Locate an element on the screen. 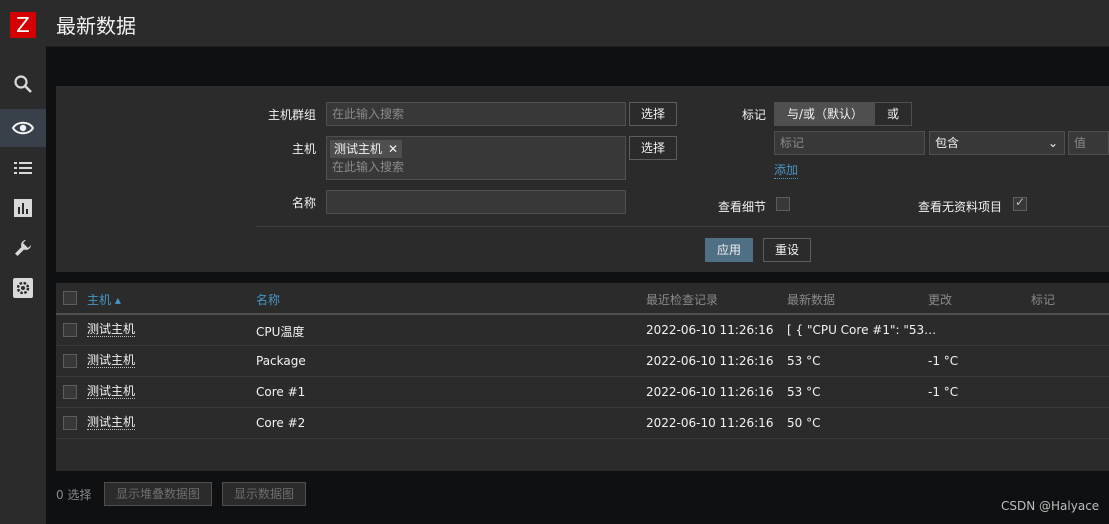 The height and width of the screenshot is (524, 1109). row-item-name: CPU温度 is located at coordinates (280, 332).